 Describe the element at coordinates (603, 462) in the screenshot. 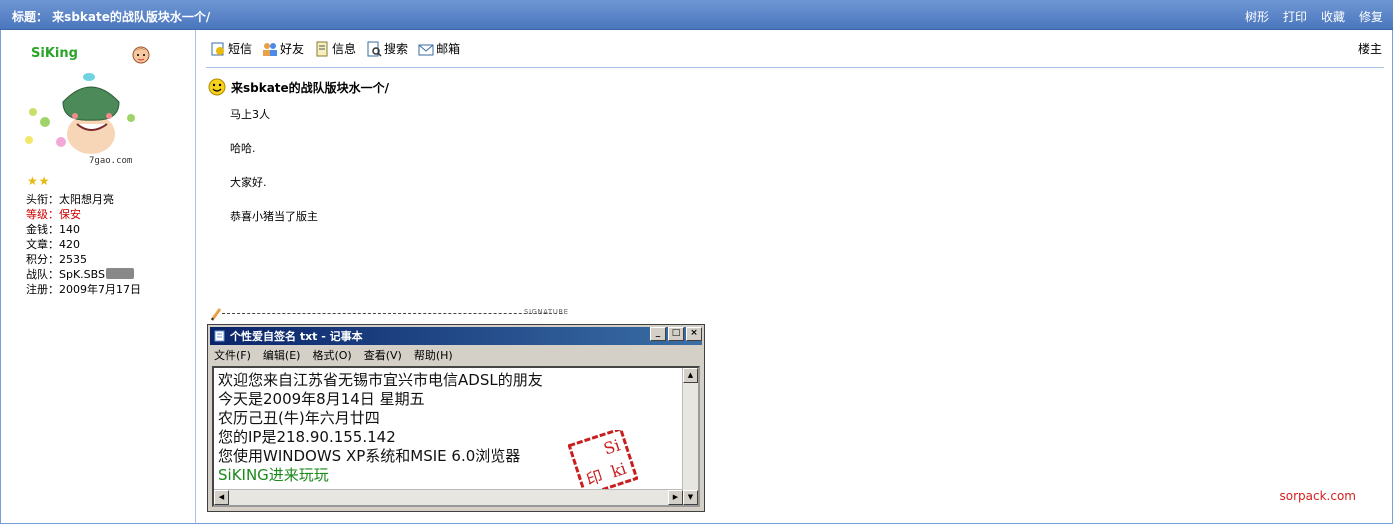

I see `seal-stamp: Si 印 ki` at that location.